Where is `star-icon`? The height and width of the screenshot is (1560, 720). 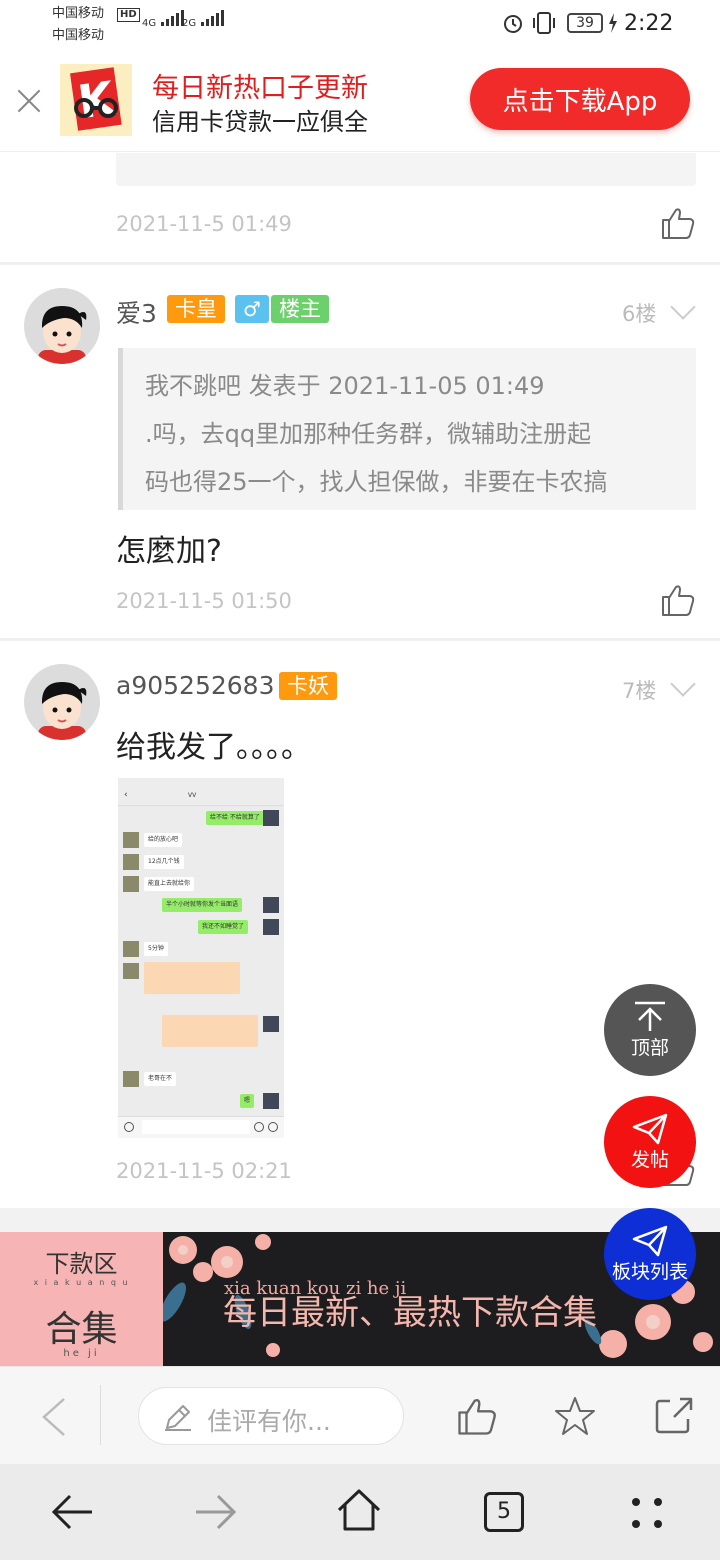 star-icon is located at coordinates (575, 1416).